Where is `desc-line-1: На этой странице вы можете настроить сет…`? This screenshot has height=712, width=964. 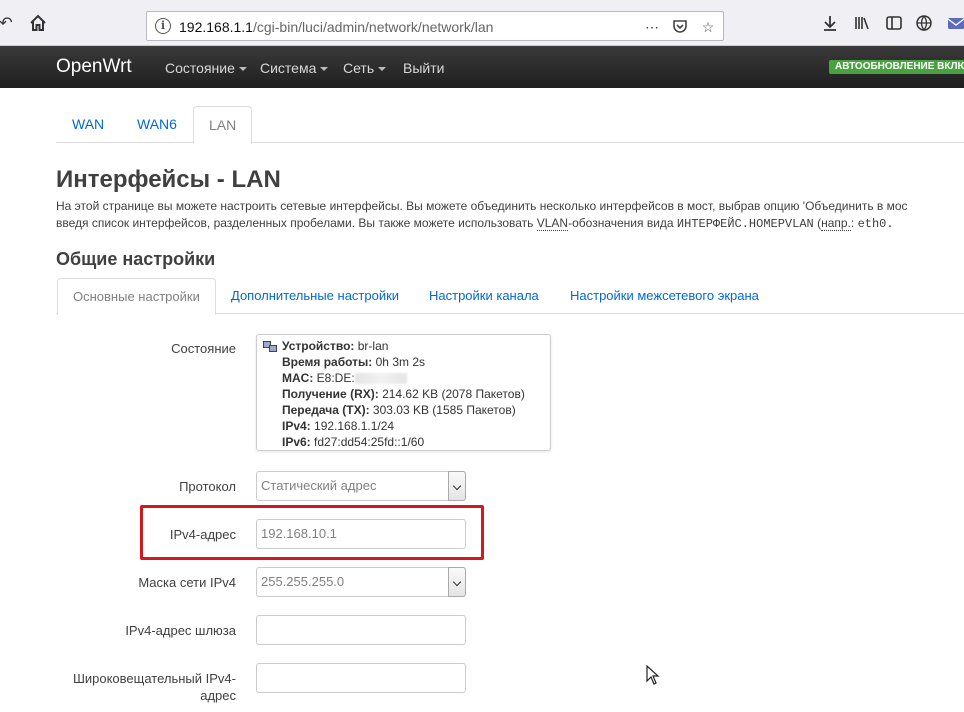 desc-line-1: На этой странице вы можете настроить сет… is located at coordinates (482, 206).